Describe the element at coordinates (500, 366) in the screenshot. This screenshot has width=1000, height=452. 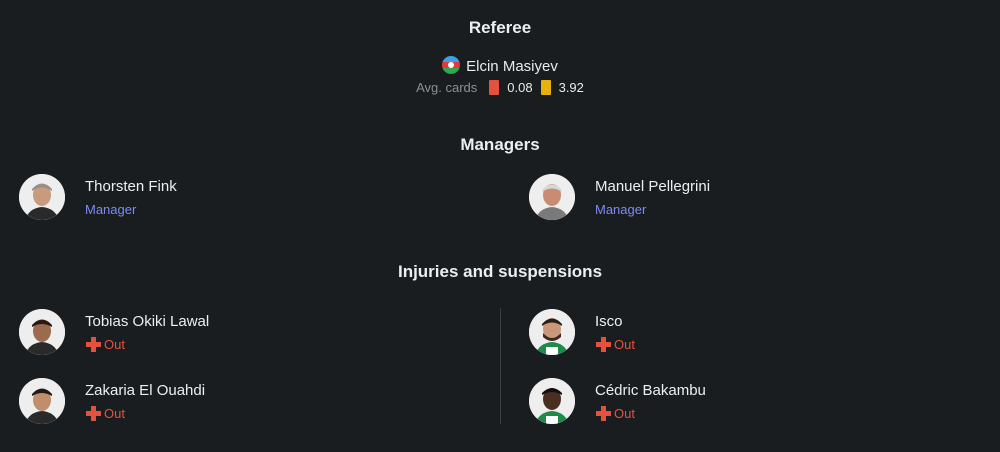
I see `divider` at that location.